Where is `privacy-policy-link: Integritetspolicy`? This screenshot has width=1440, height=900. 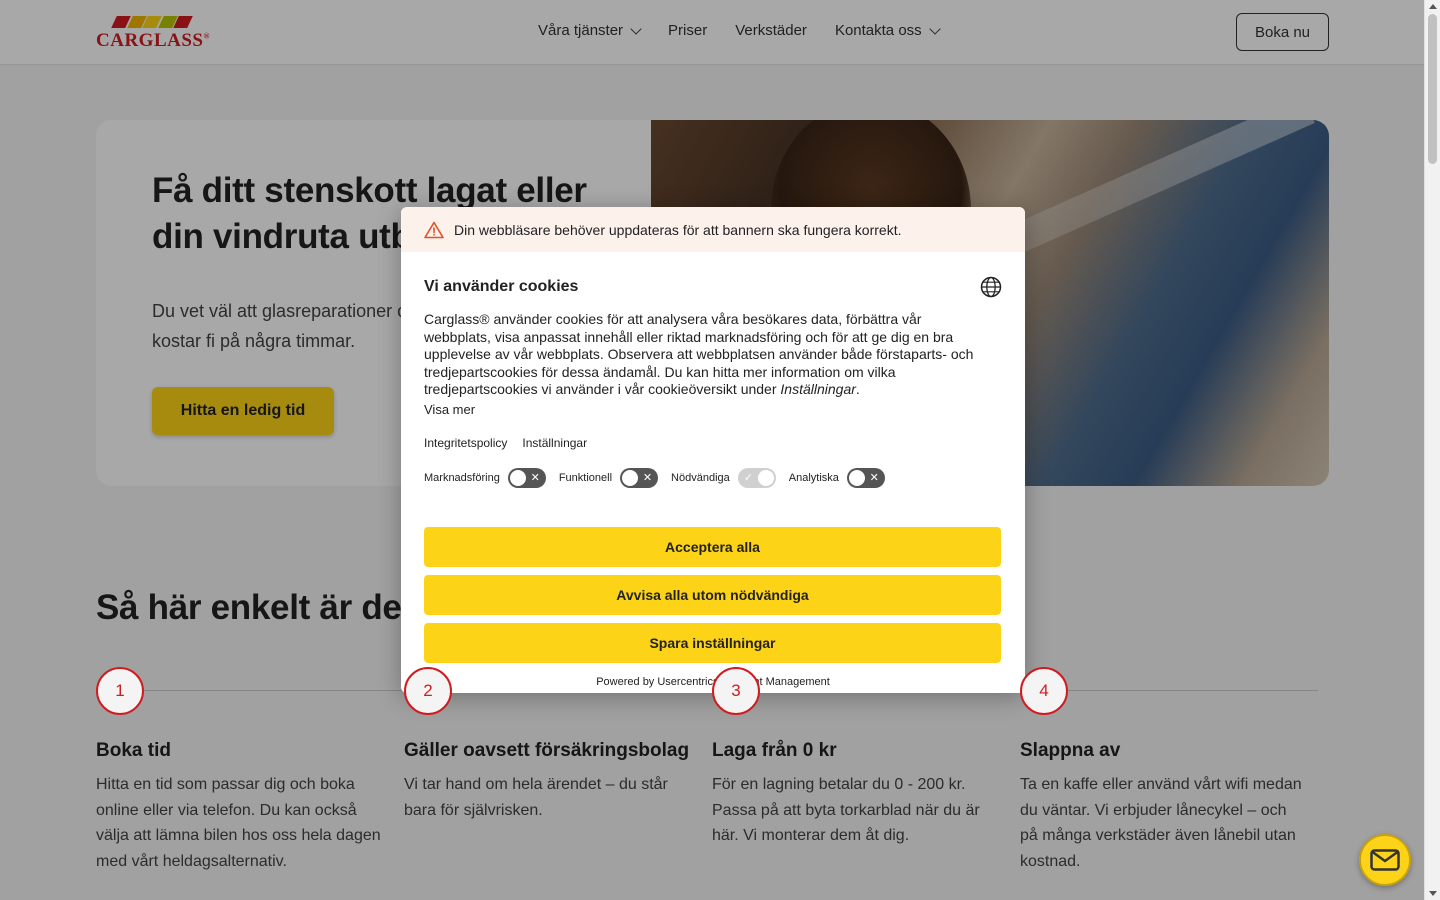 privacy-policy-link: Integritetspolicy is located at coordinates (465, 443).